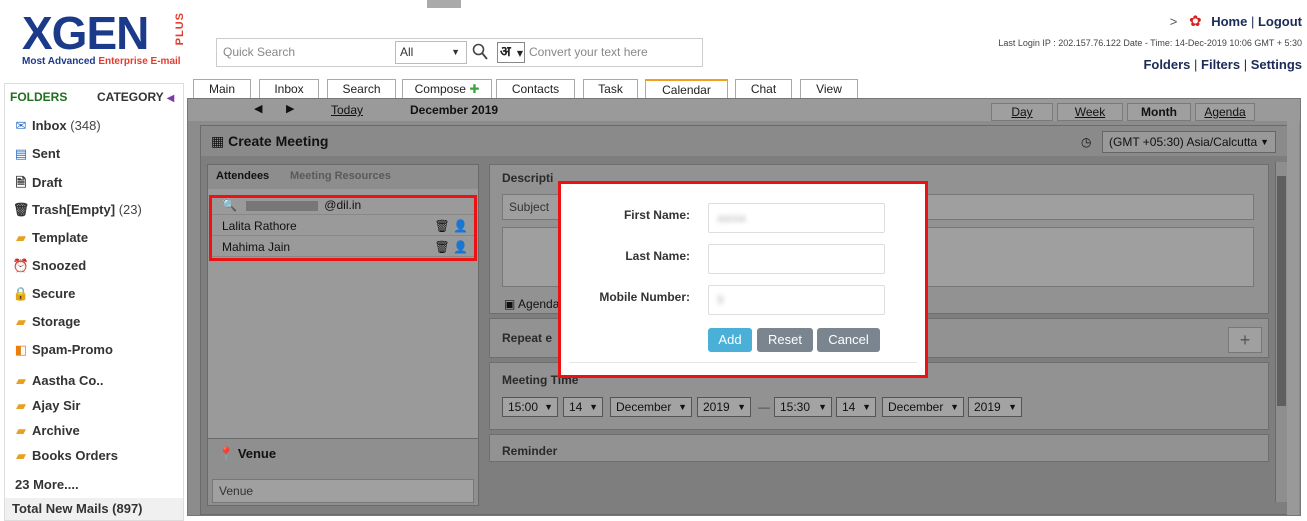 This screenshot has width=1307, height=521. I want to click on start-month-select: December ▼, so click(651, 407).